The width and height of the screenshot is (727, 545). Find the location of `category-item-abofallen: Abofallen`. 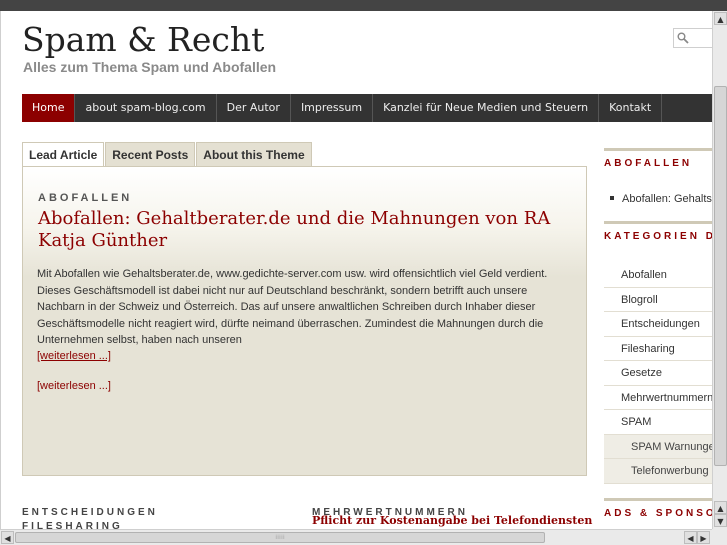

category-item-abofallen: Abofallen is located at coordinates (658, 275).